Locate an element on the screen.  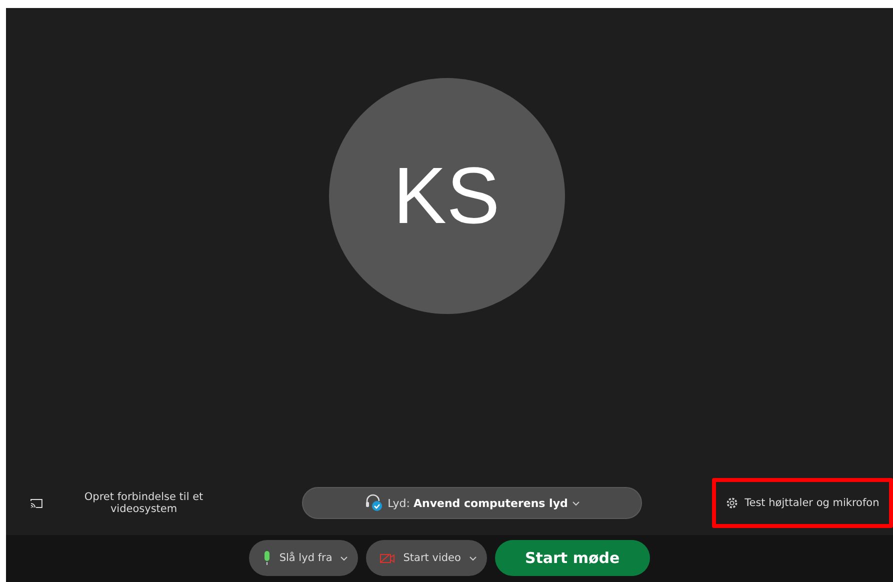
start-meeting-button: Start møde is located at coordinates (572, 558).